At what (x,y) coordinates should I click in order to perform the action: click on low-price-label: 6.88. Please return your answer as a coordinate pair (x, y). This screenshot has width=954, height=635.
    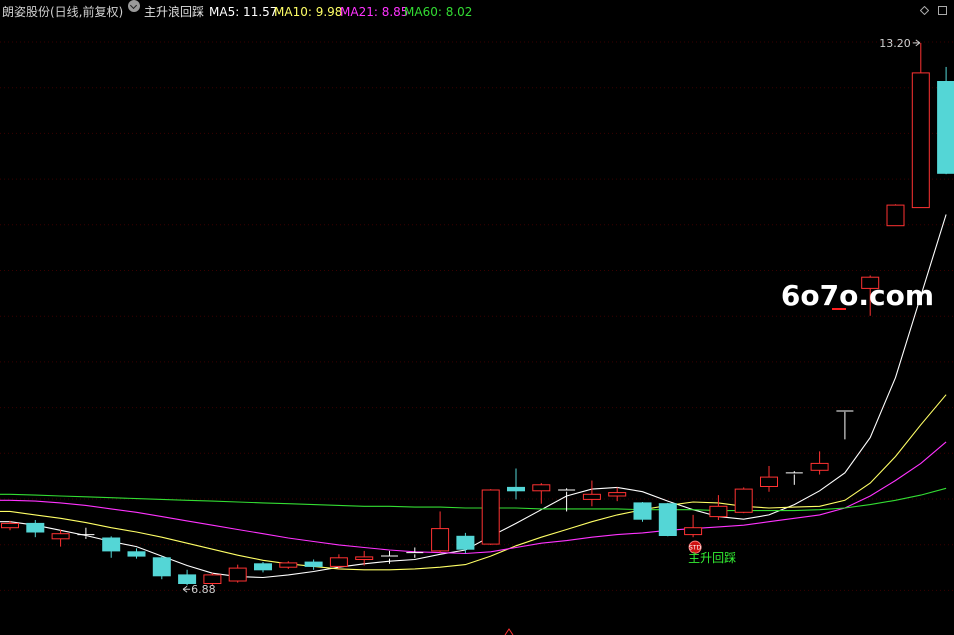
    Looking at the image, I should click on (203, 589).